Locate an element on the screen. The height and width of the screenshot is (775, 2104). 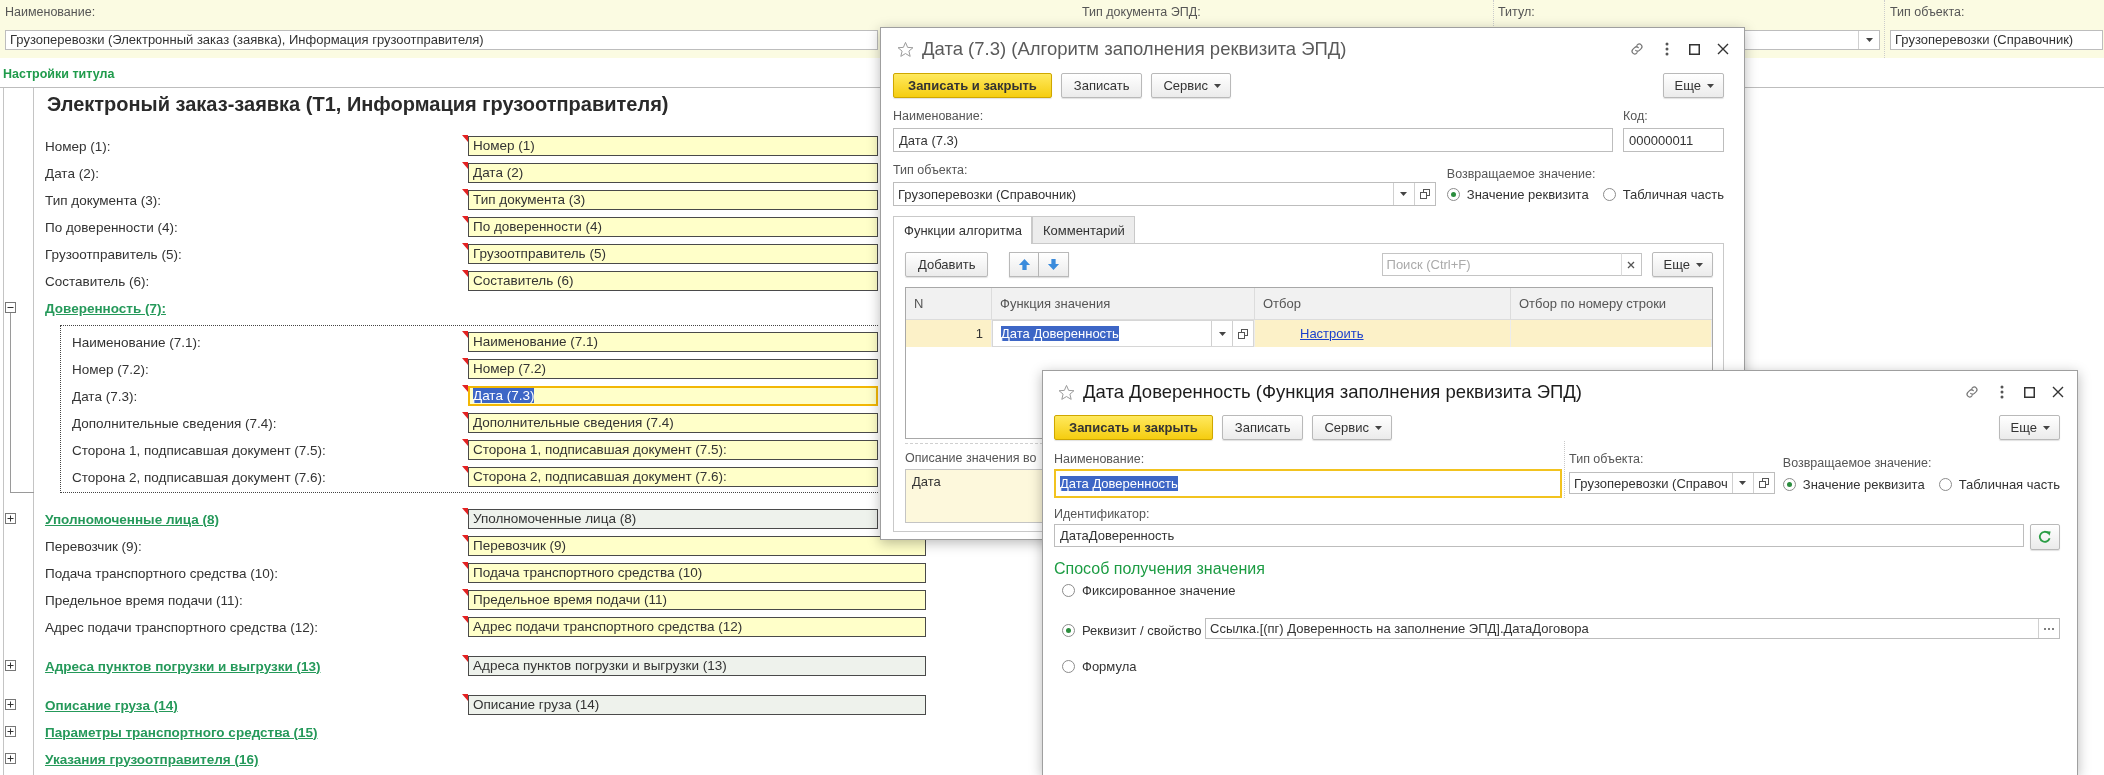
setup-link: Настроить is located at coordinates (1332, 333).